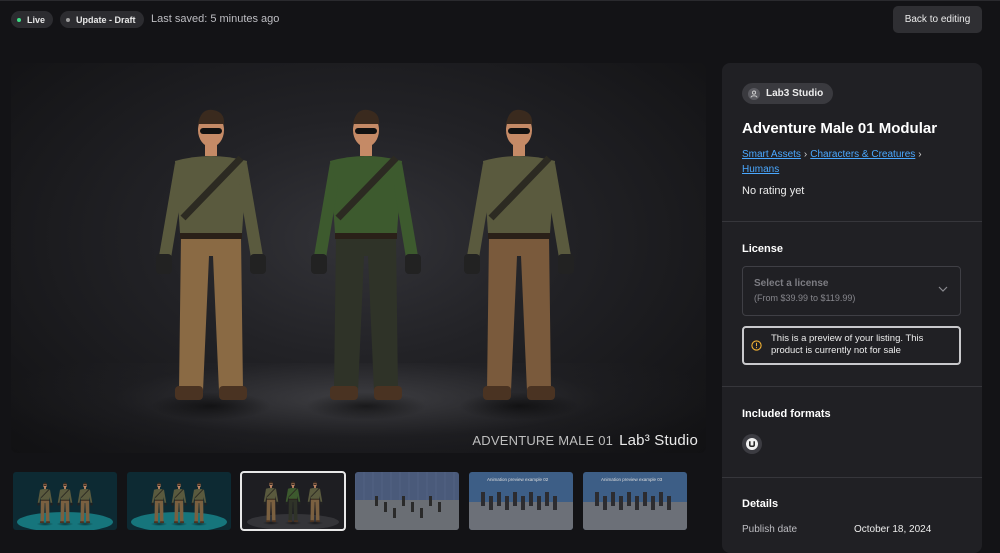 This screenshot has width=1000, height=553. What do you see at coordinates (756, 345) in the screenshot?
I see `warning-icon` at bounding box center [756, 345].